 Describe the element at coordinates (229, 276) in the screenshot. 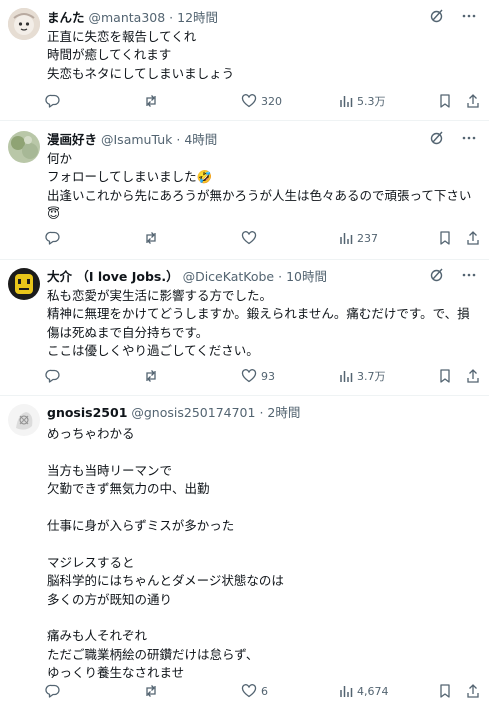

I see `user-handle: @DiceKatKobe` at that location.